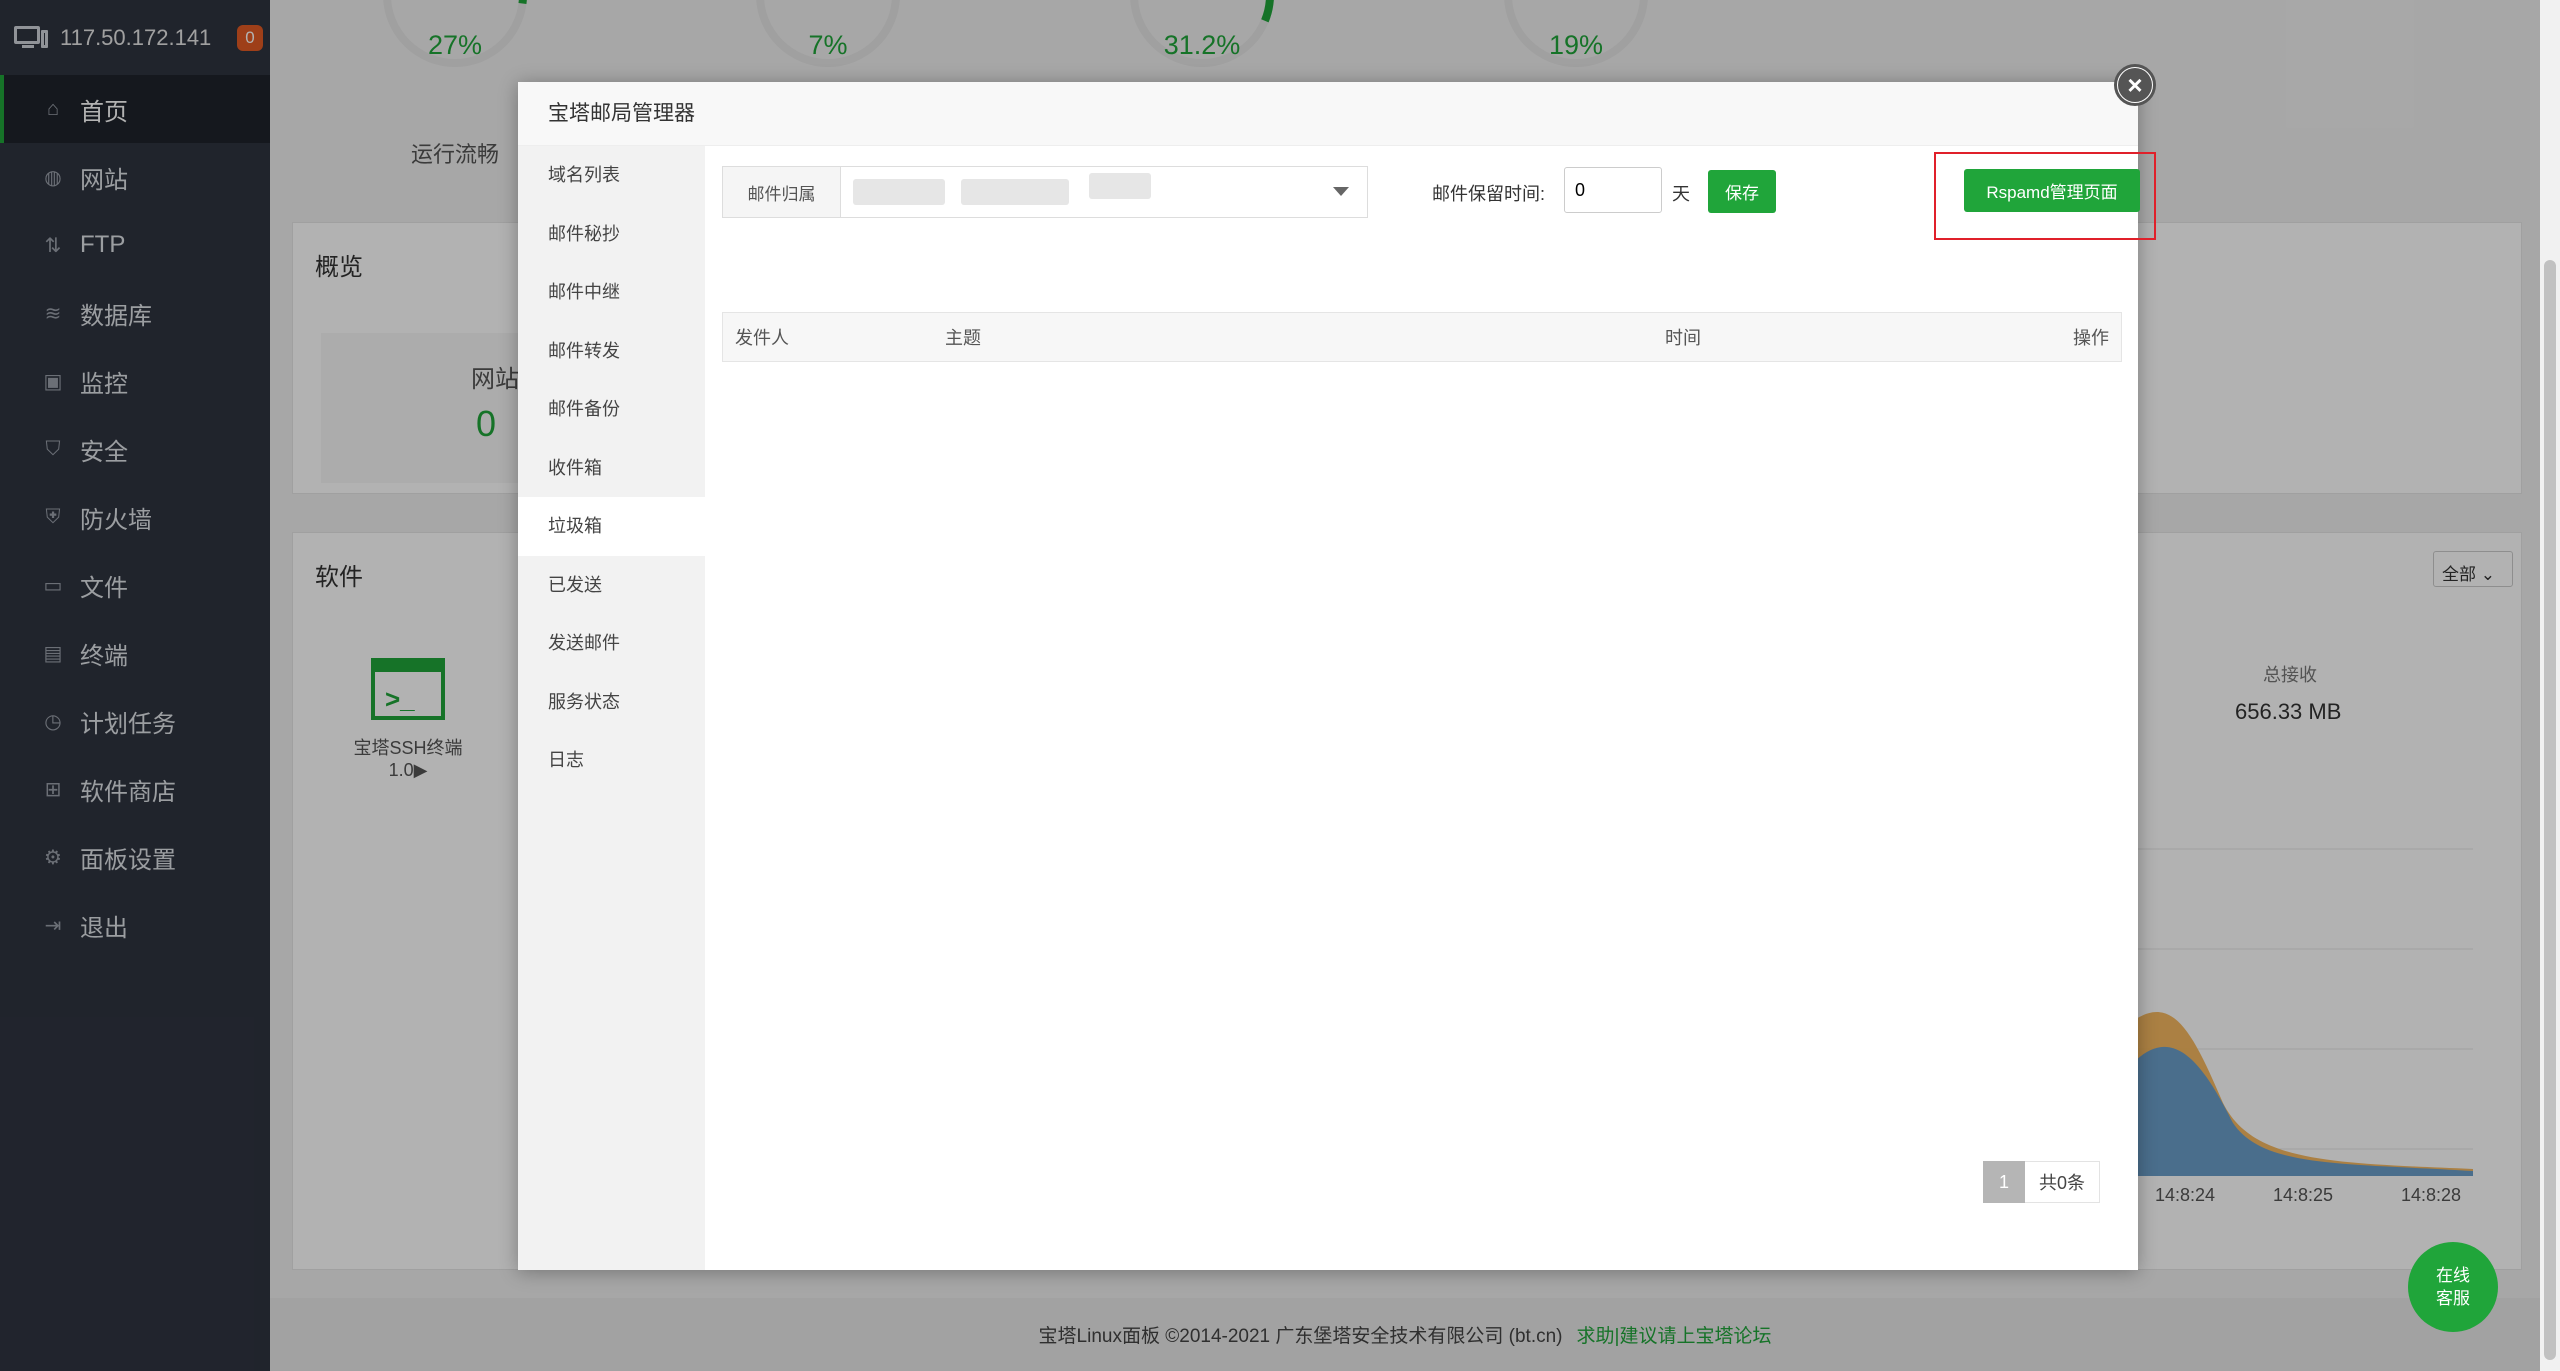  What do you see at coordinates (2453, 1298) in the screenshot?
I see `support-line-2: 客服` at bounding box center [2453, 1298].